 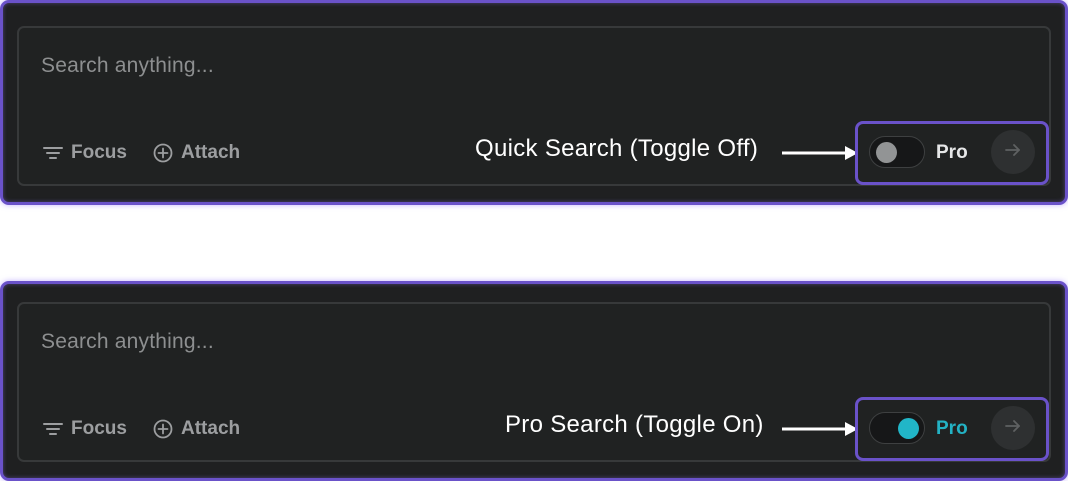 What do you see at coordinates (634, 424) in the screenshot?
I see `callout-pro-search: Pro Search (Toggle On)` at bounding box center [634, 424].